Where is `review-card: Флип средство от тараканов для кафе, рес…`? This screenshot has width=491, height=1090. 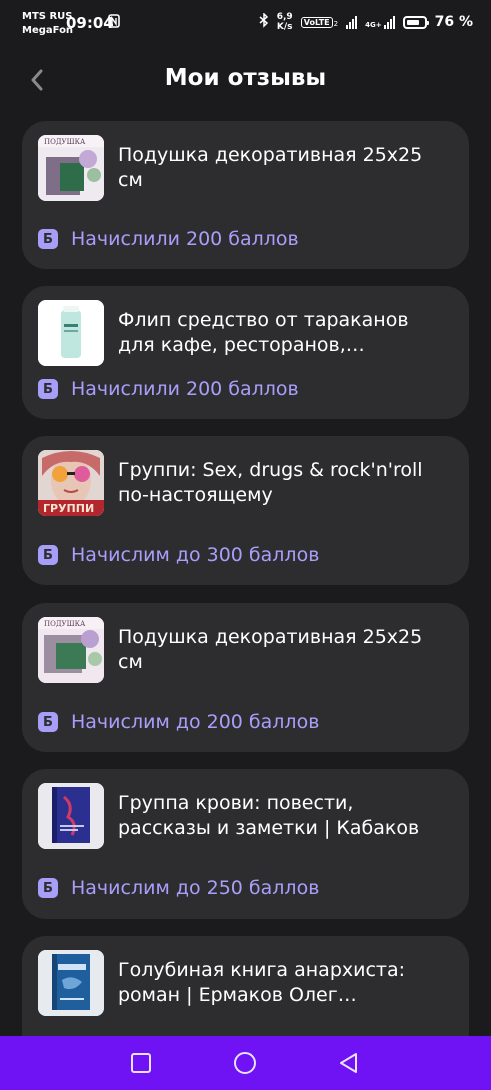 review-card: Флип средство от тараканов для кафе, рес… is located at coordinates (245, 352).